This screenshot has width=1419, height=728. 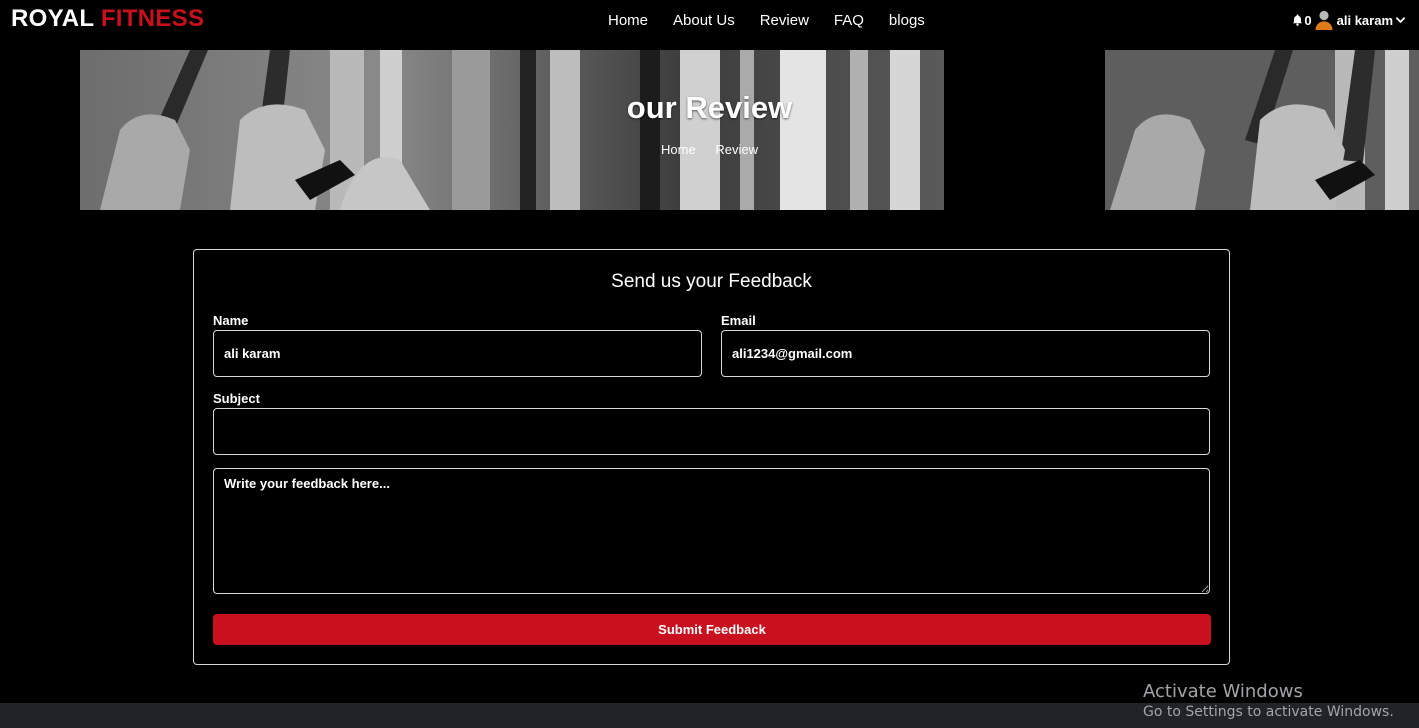 I want to click on watermark-title: Activate Windows, so click(x=1223, y=691).